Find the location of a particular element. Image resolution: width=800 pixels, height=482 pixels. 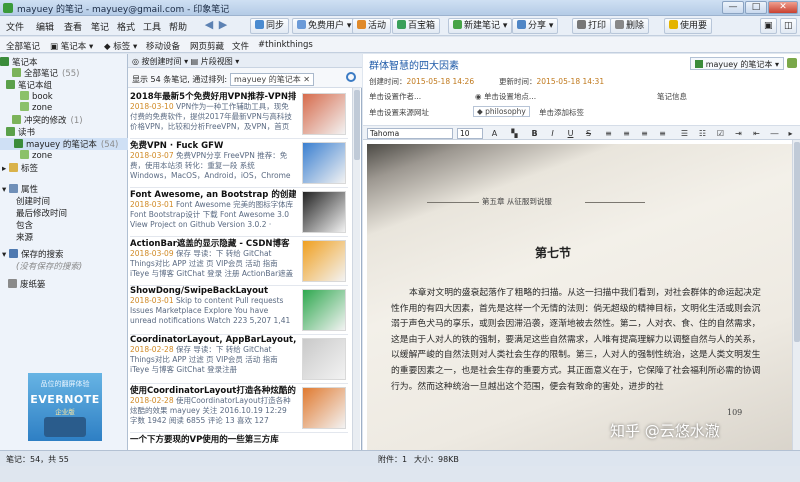

minimize-button: — is located at coordinates (733, 7).